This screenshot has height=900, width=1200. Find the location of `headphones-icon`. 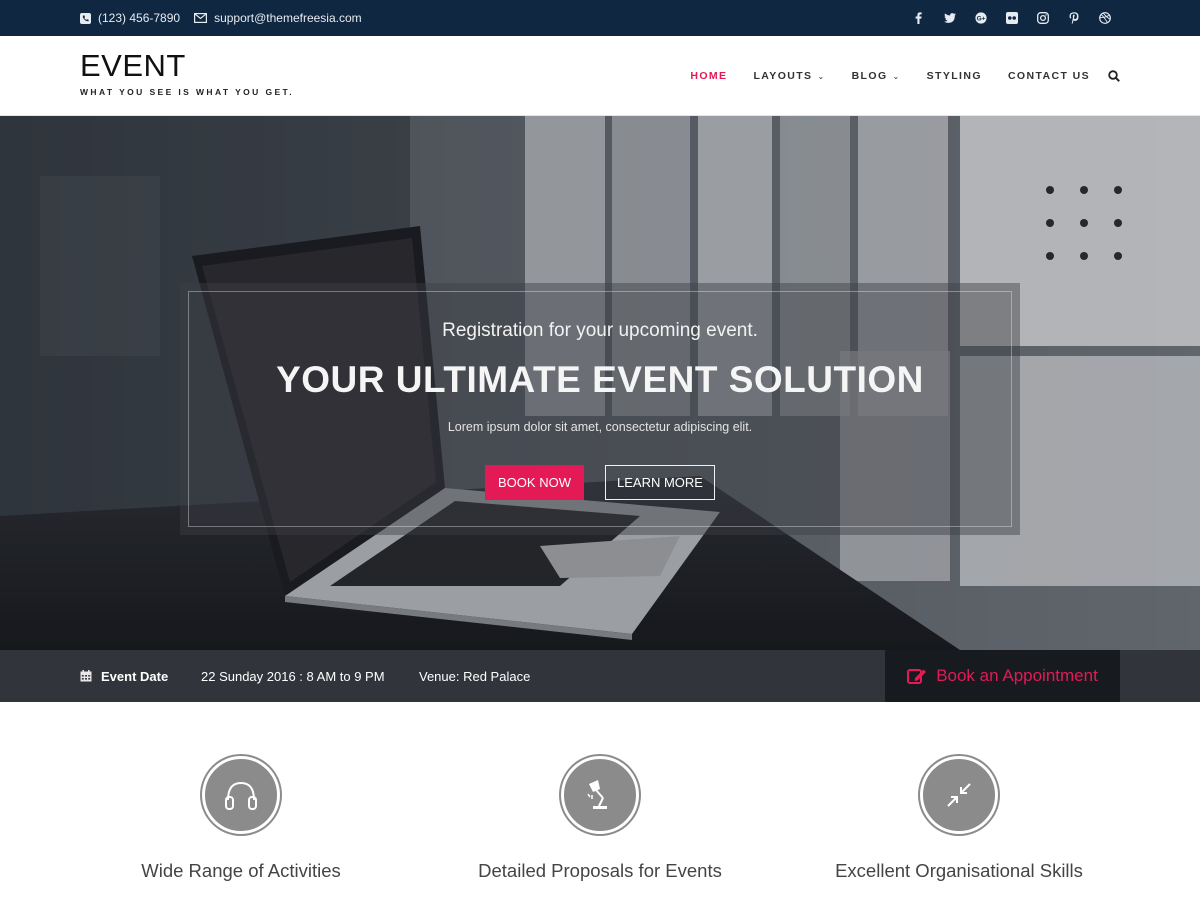

headphones-icon is located at coordinates (241, 795).